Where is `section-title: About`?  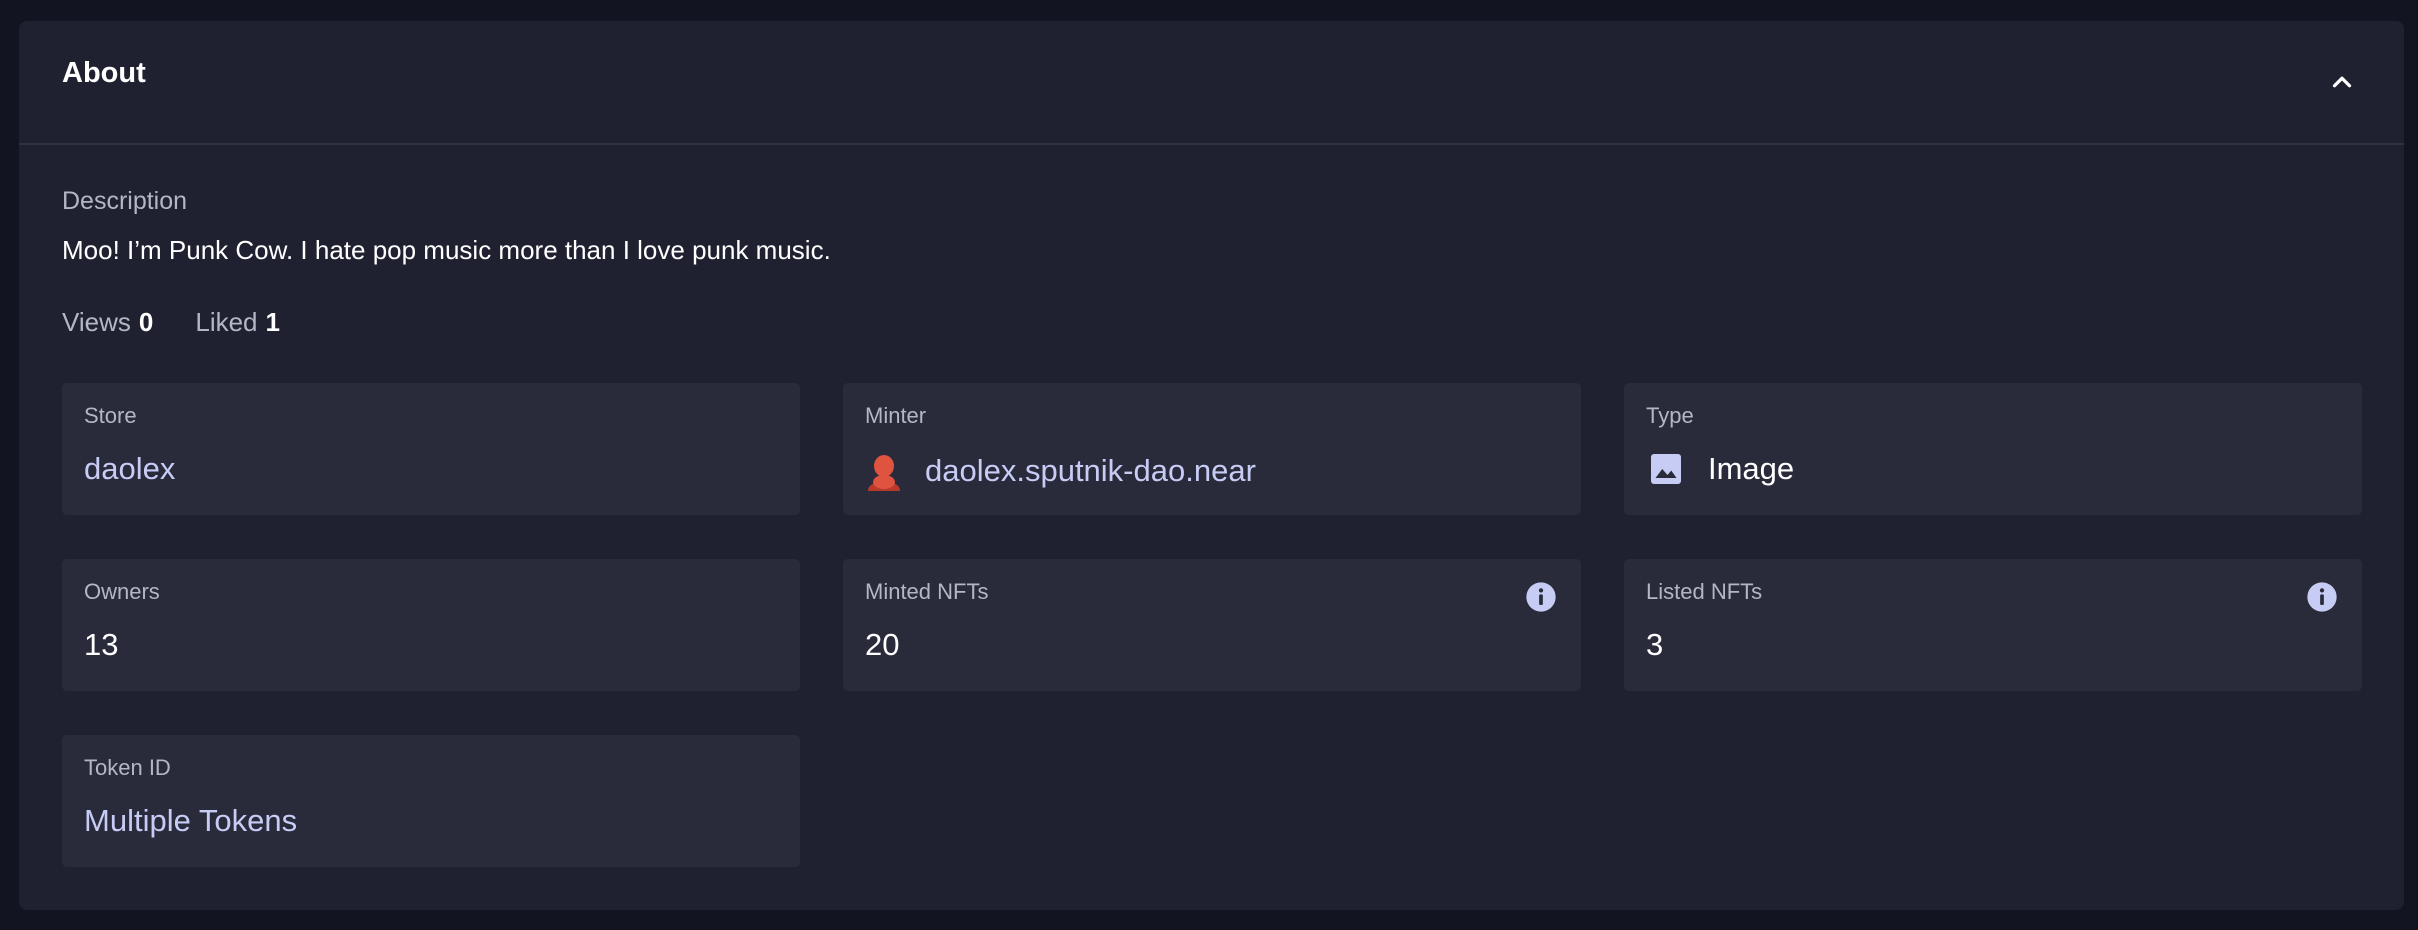
section-title: About is located at coordinates (104, 73).